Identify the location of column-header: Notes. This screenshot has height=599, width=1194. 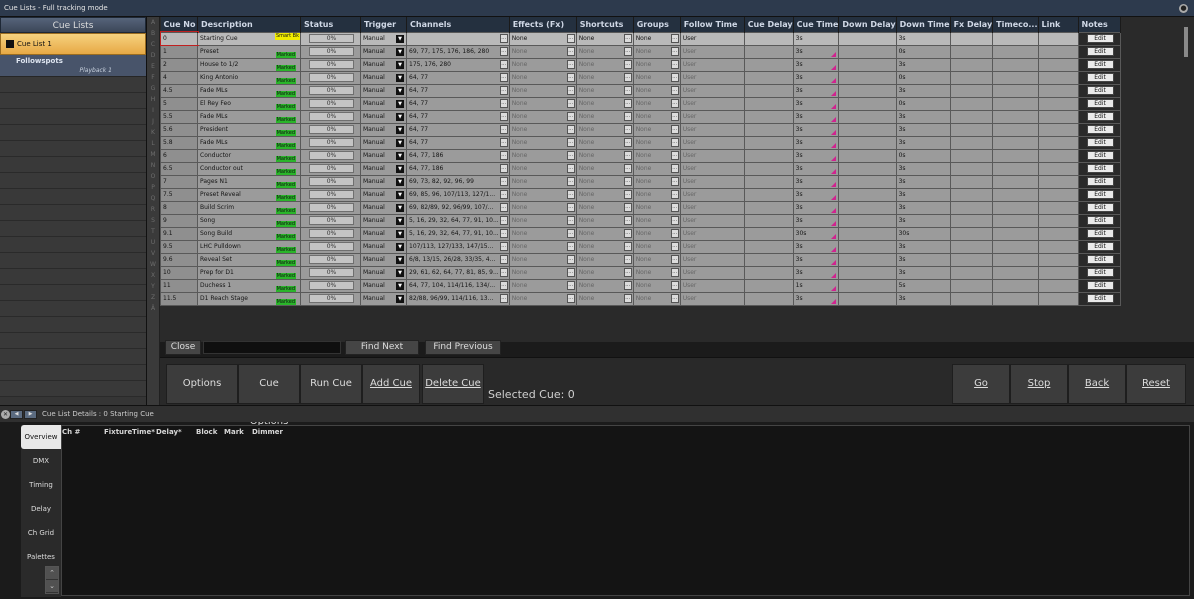
(1099, 24).